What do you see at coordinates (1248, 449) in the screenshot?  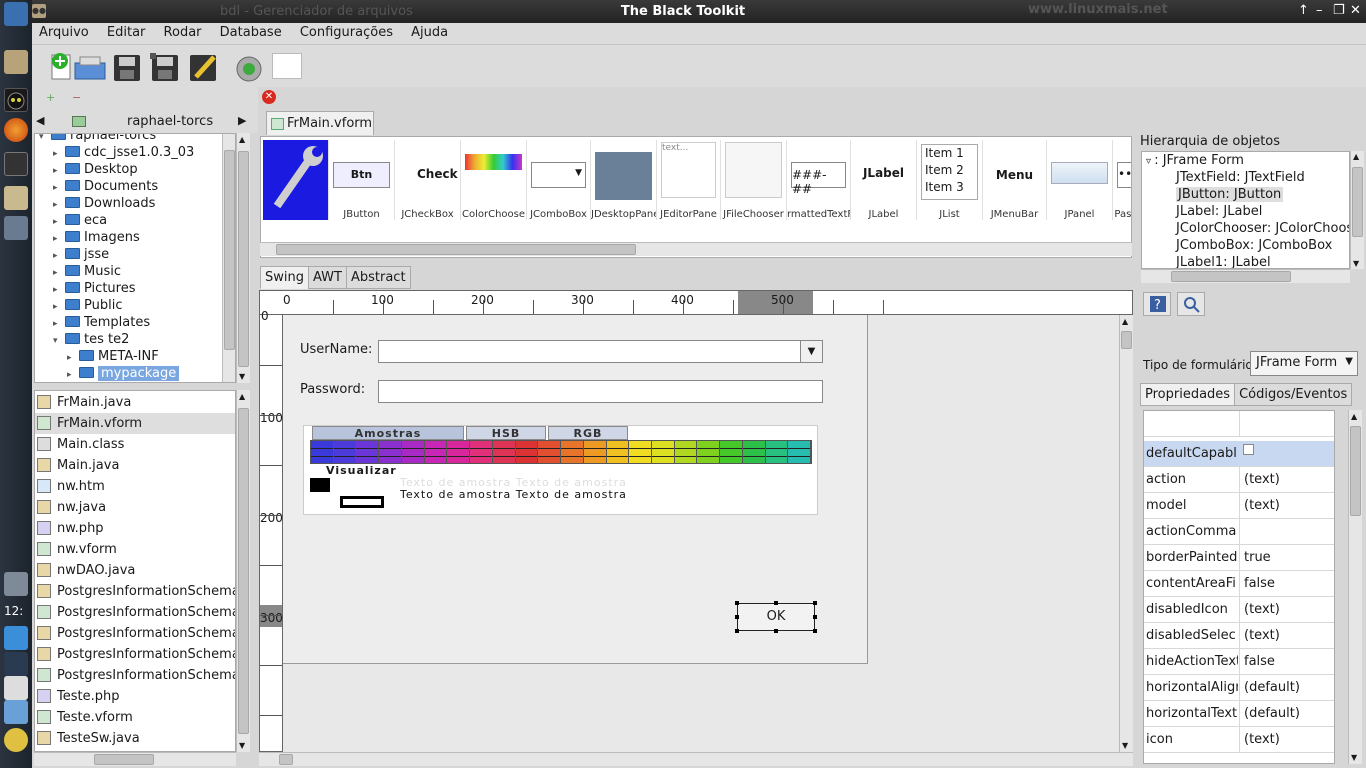 I see `property-checkbox` at bounding box center [1248, 449].